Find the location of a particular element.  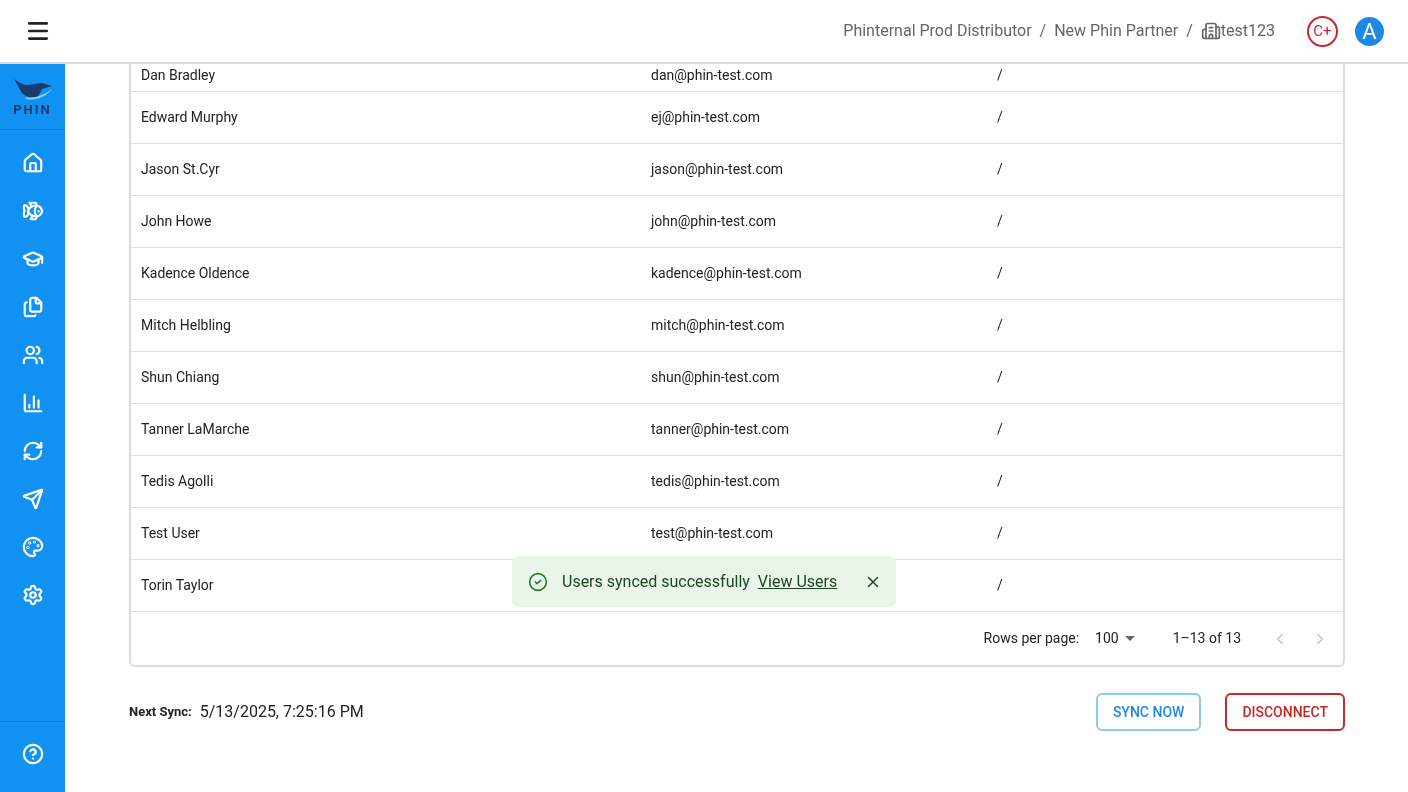

table-cell: Tanner LaMarche is located at coordinates (195, 429).